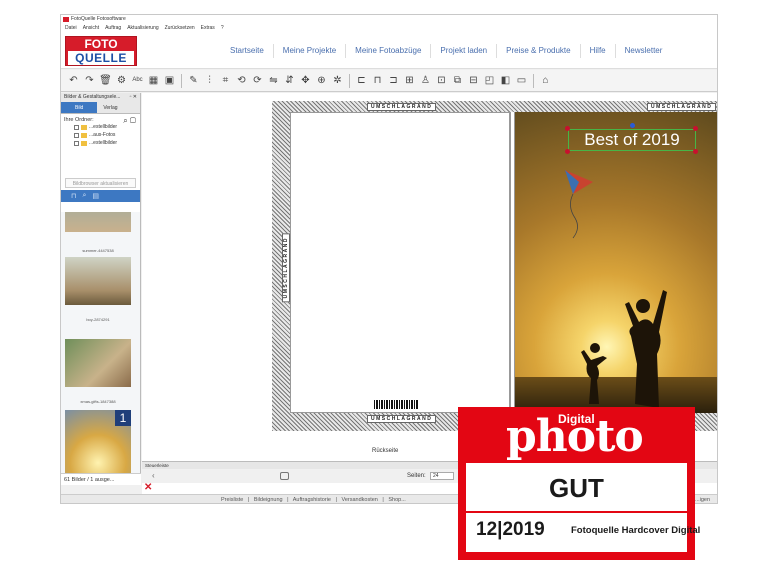  What do you see at coordinates (598, 51) in the screenshot?
I see `nav-hilfe: Hilfe` at bounding box center [598, 51].